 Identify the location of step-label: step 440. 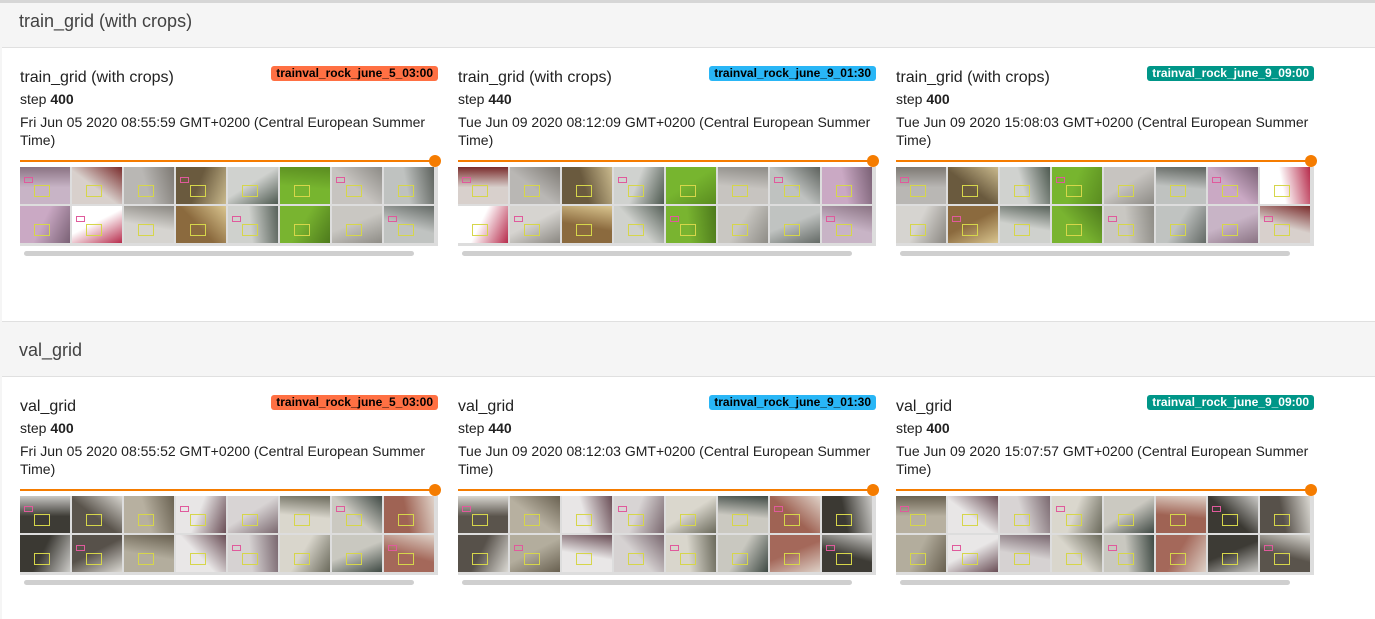
(485, 99).